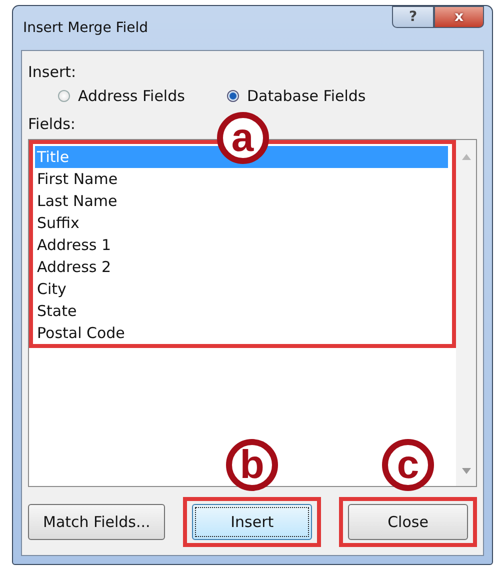 Image resolution: width=496 pixels, height=571 pixels. I want to click on radio-option: Address Fields, so click(121, 96).